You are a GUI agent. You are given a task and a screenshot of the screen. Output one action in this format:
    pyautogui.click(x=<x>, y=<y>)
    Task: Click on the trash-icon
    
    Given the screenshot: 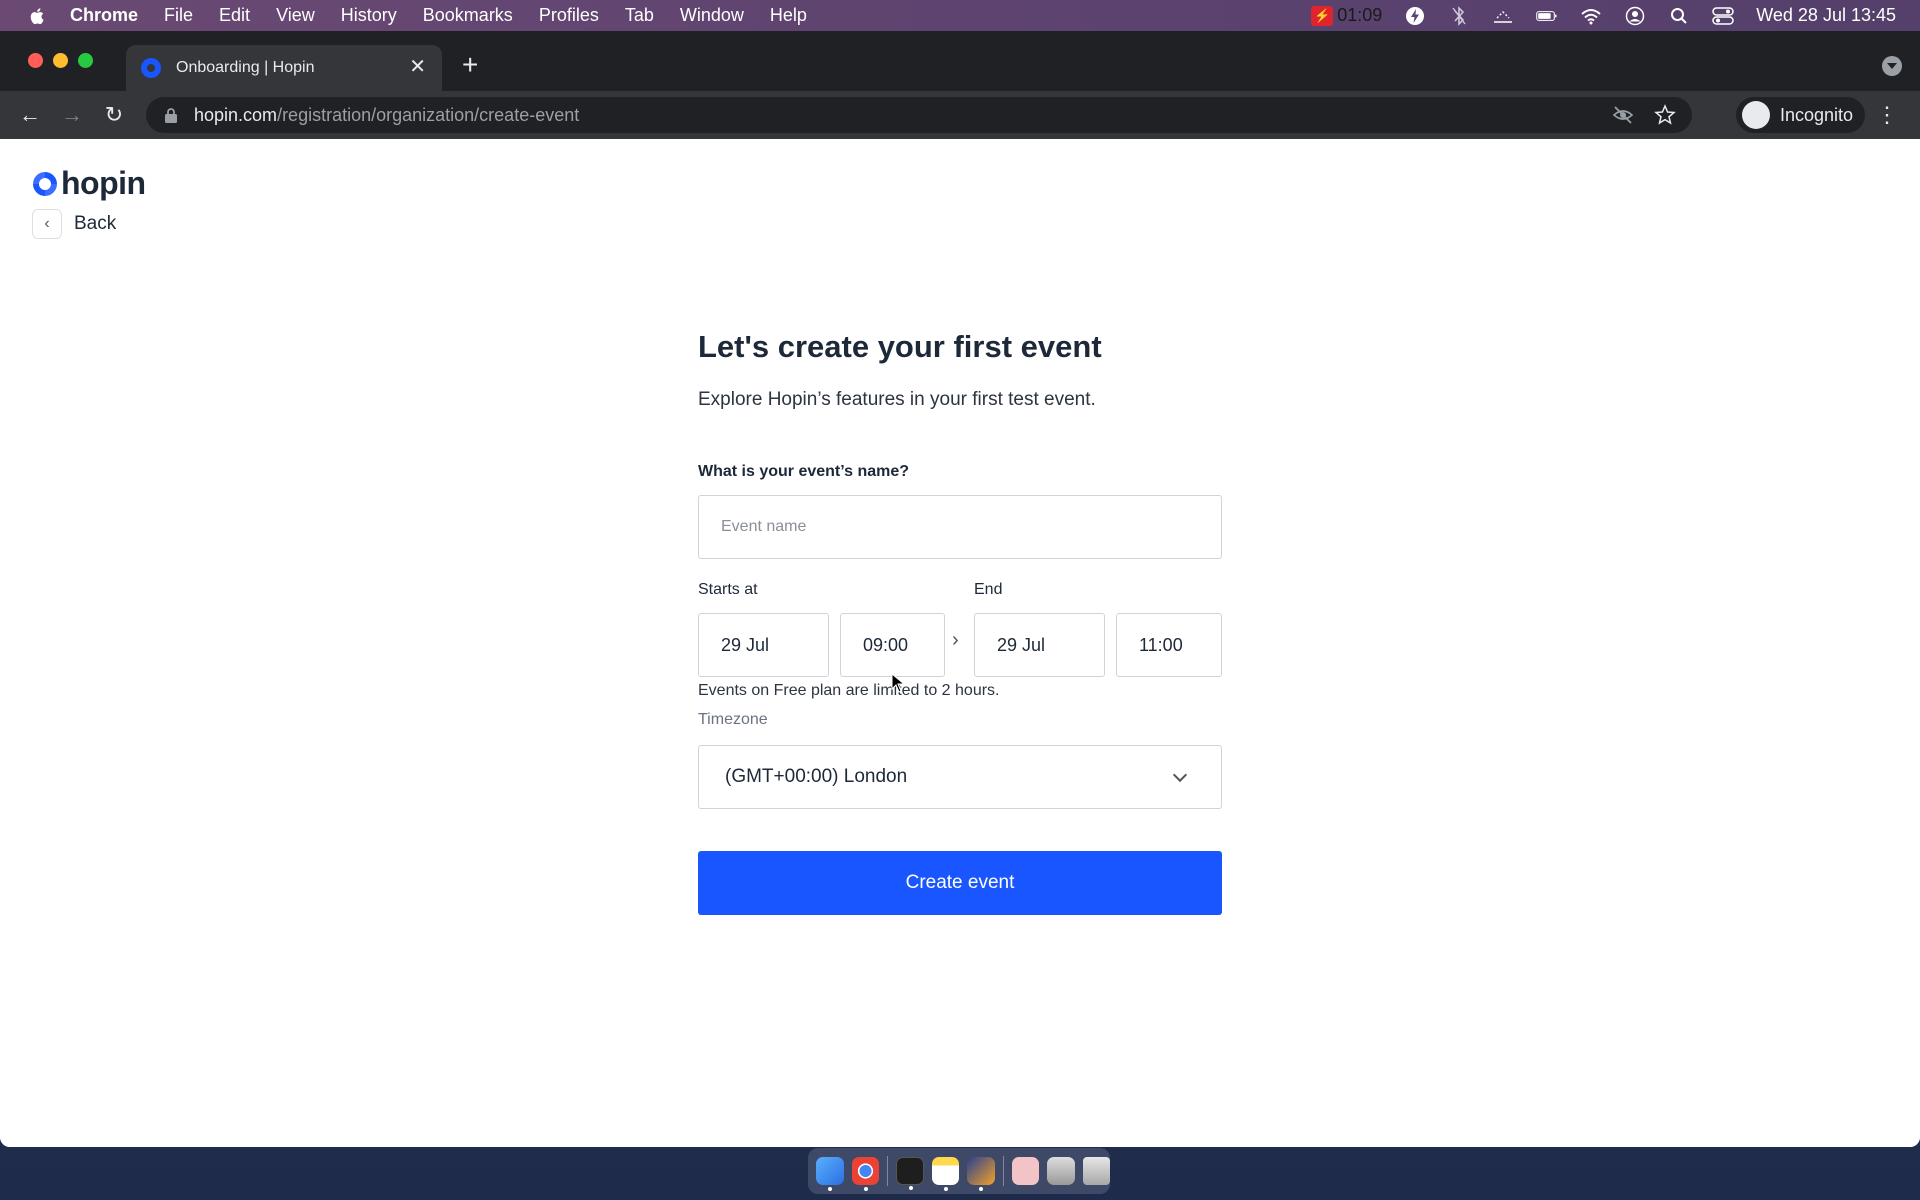 What is the action you would take?
    pyautogui.click(x=1096, y=1171)
    